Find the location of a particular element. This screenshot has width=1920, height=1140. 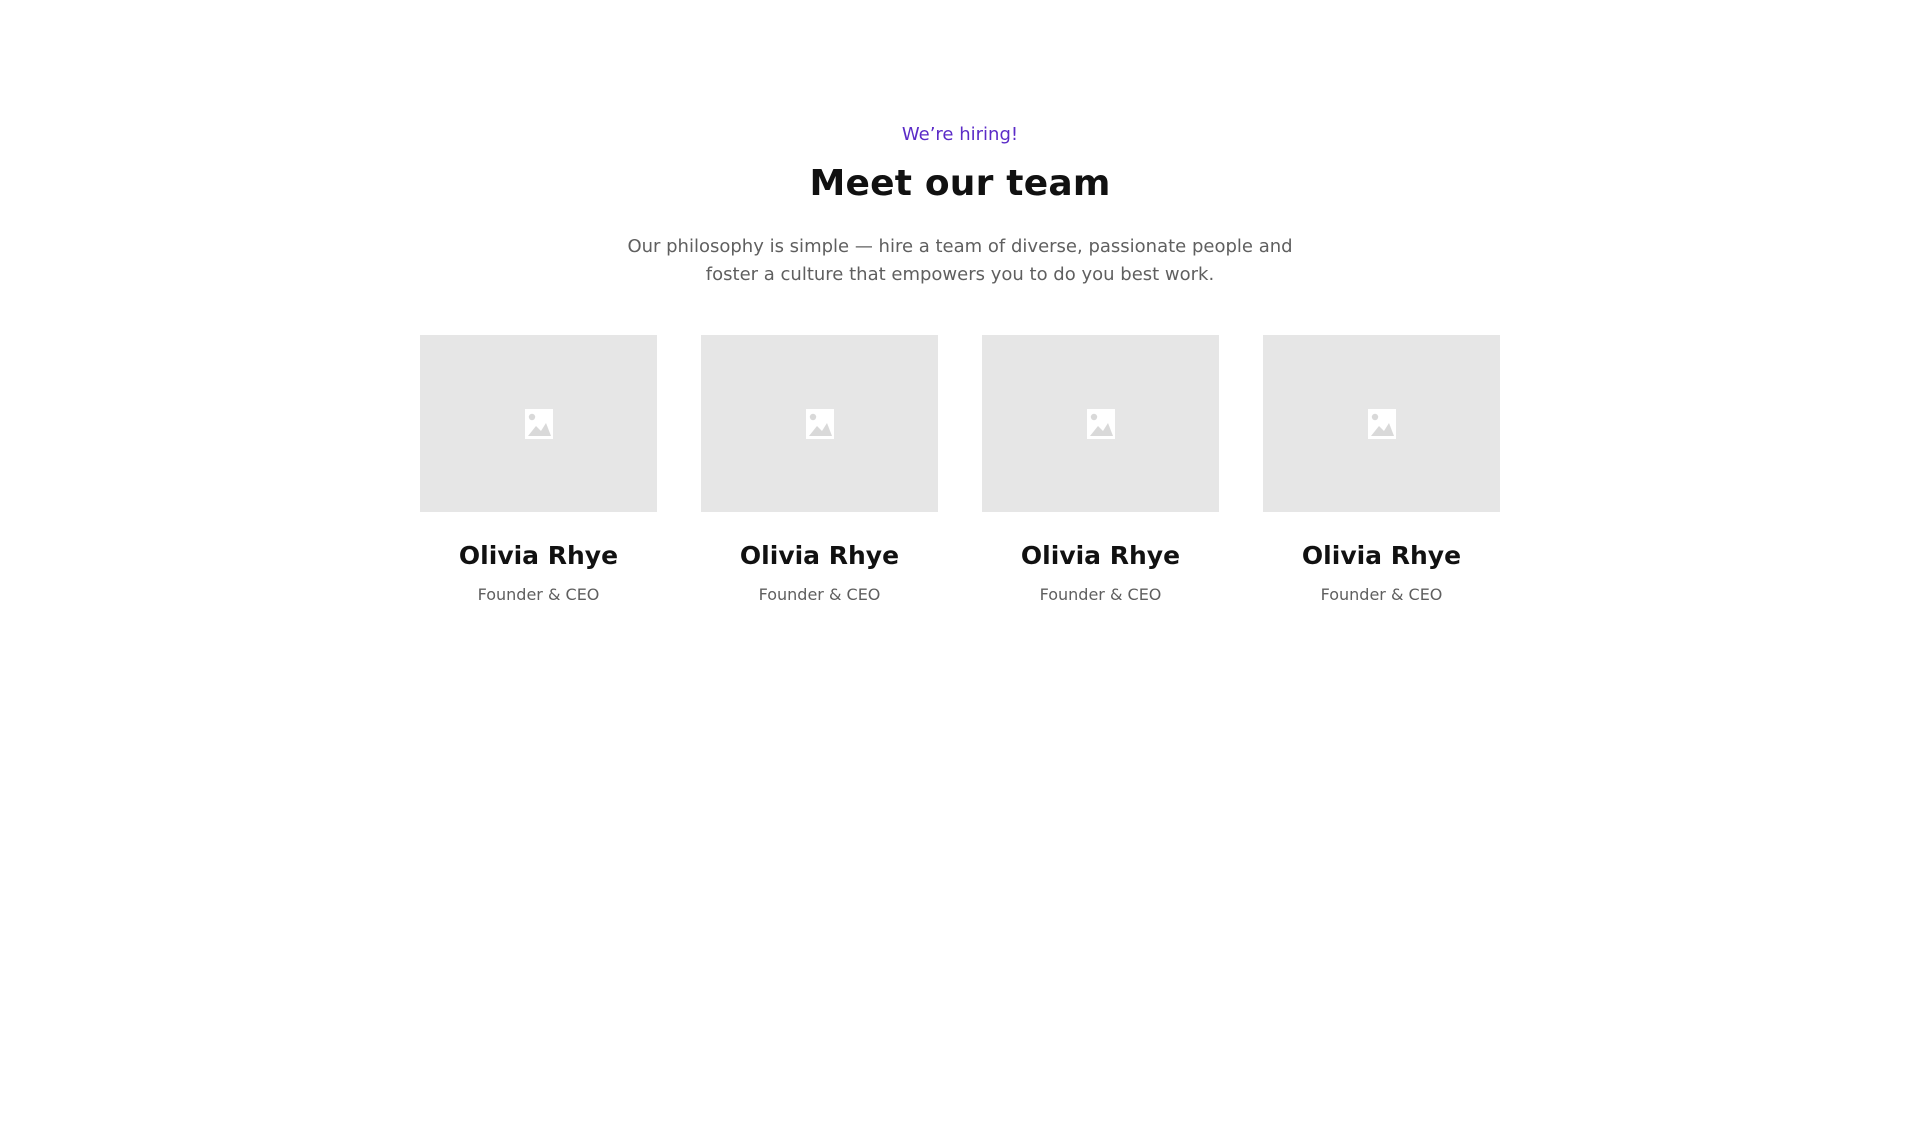

hiring-eyebrow: We’re hiring! is located at coordinates (960, 135).